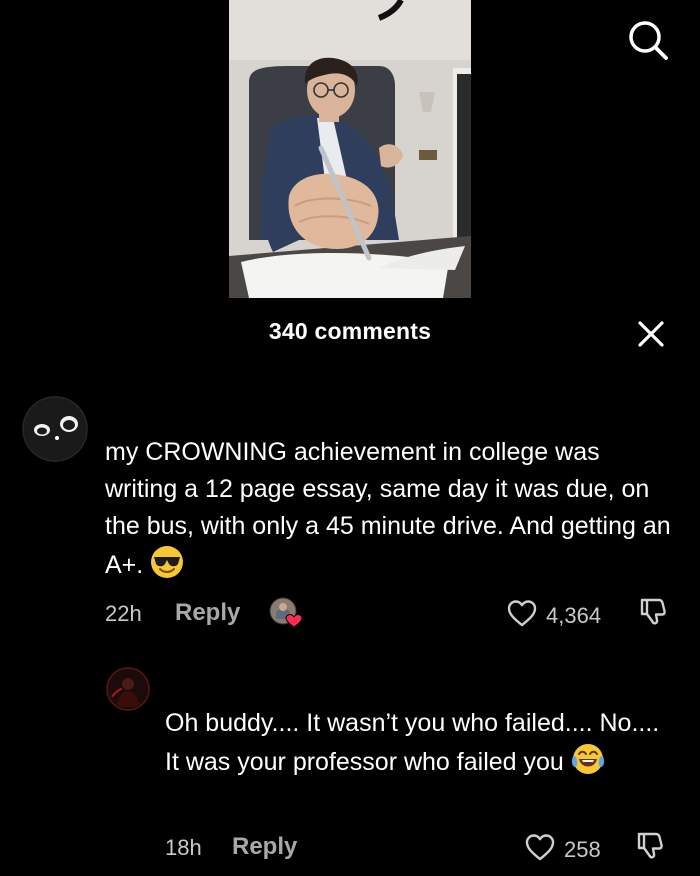 This screenshot has height=876, width=700. I want to click on close-comments-button, so click(651, 336).